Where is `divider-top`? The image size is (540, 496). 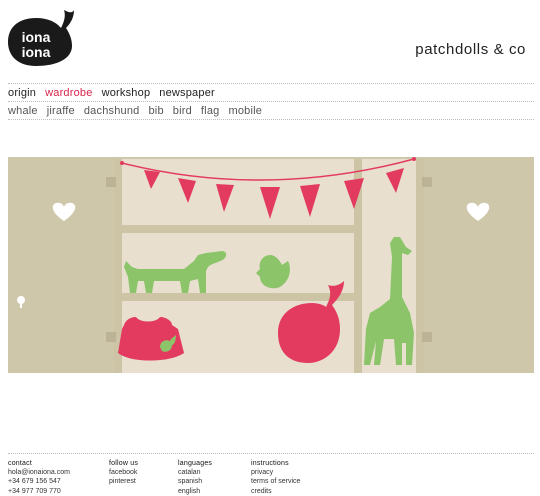 divider-top is located at coordinates (271, 83).